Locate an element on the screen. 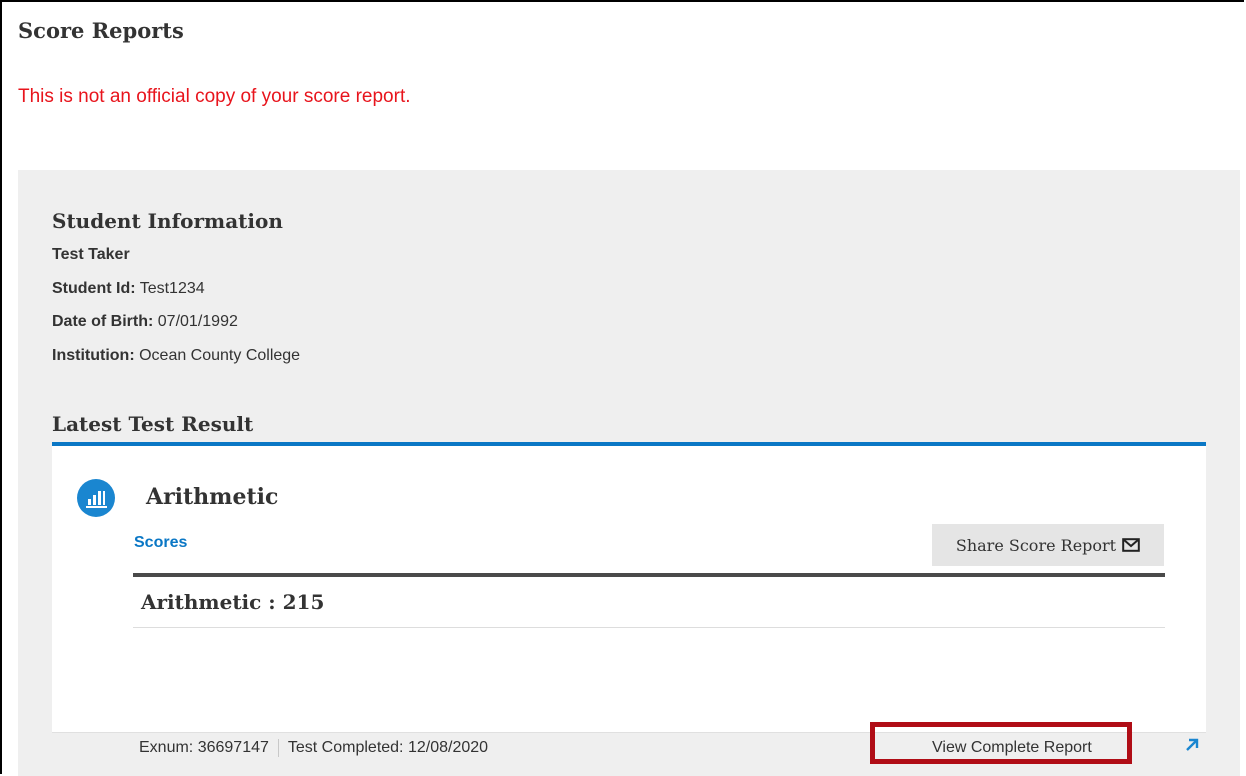  institution-line: Institution: Ocean County College is located at coordinates (176, 356).